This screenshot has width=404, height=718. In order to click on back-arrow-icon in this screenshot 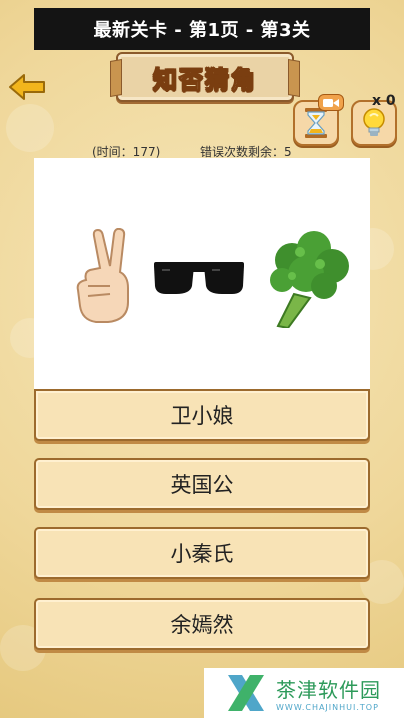, I will do `click(27, 87)`.